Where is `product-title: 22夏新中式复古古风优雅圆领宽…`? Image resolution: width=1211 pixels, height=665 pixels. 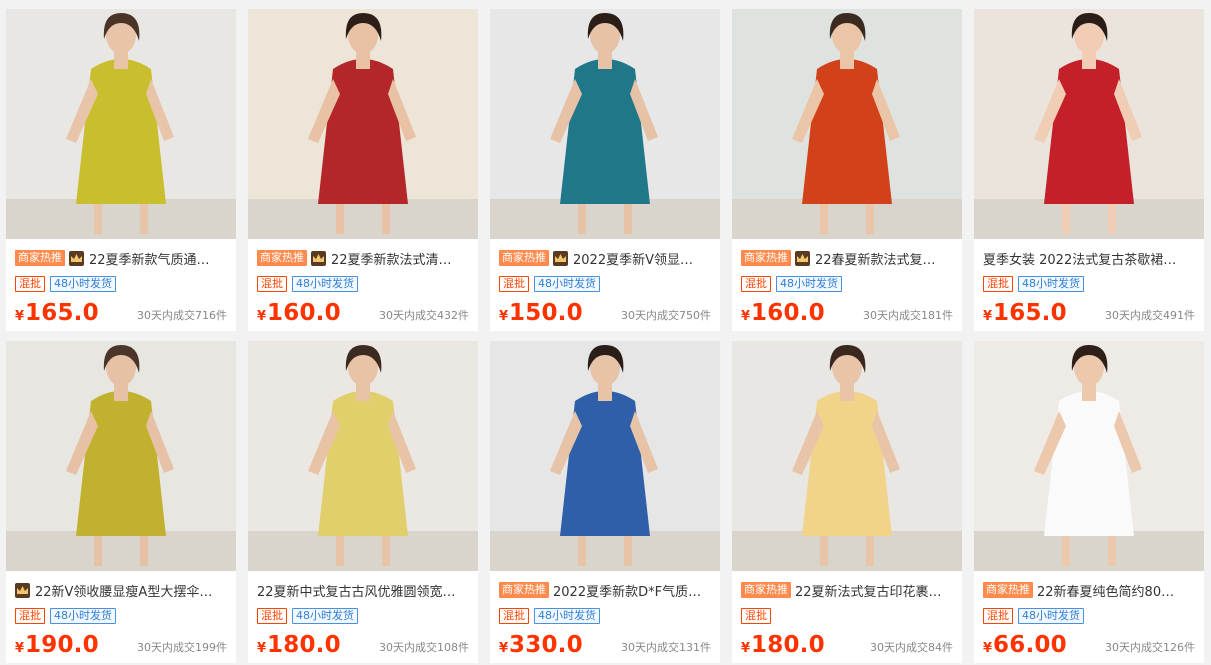 product-title: 22夏新中式复古古风优雅圆领宽… is located at coordinates (363, 590).